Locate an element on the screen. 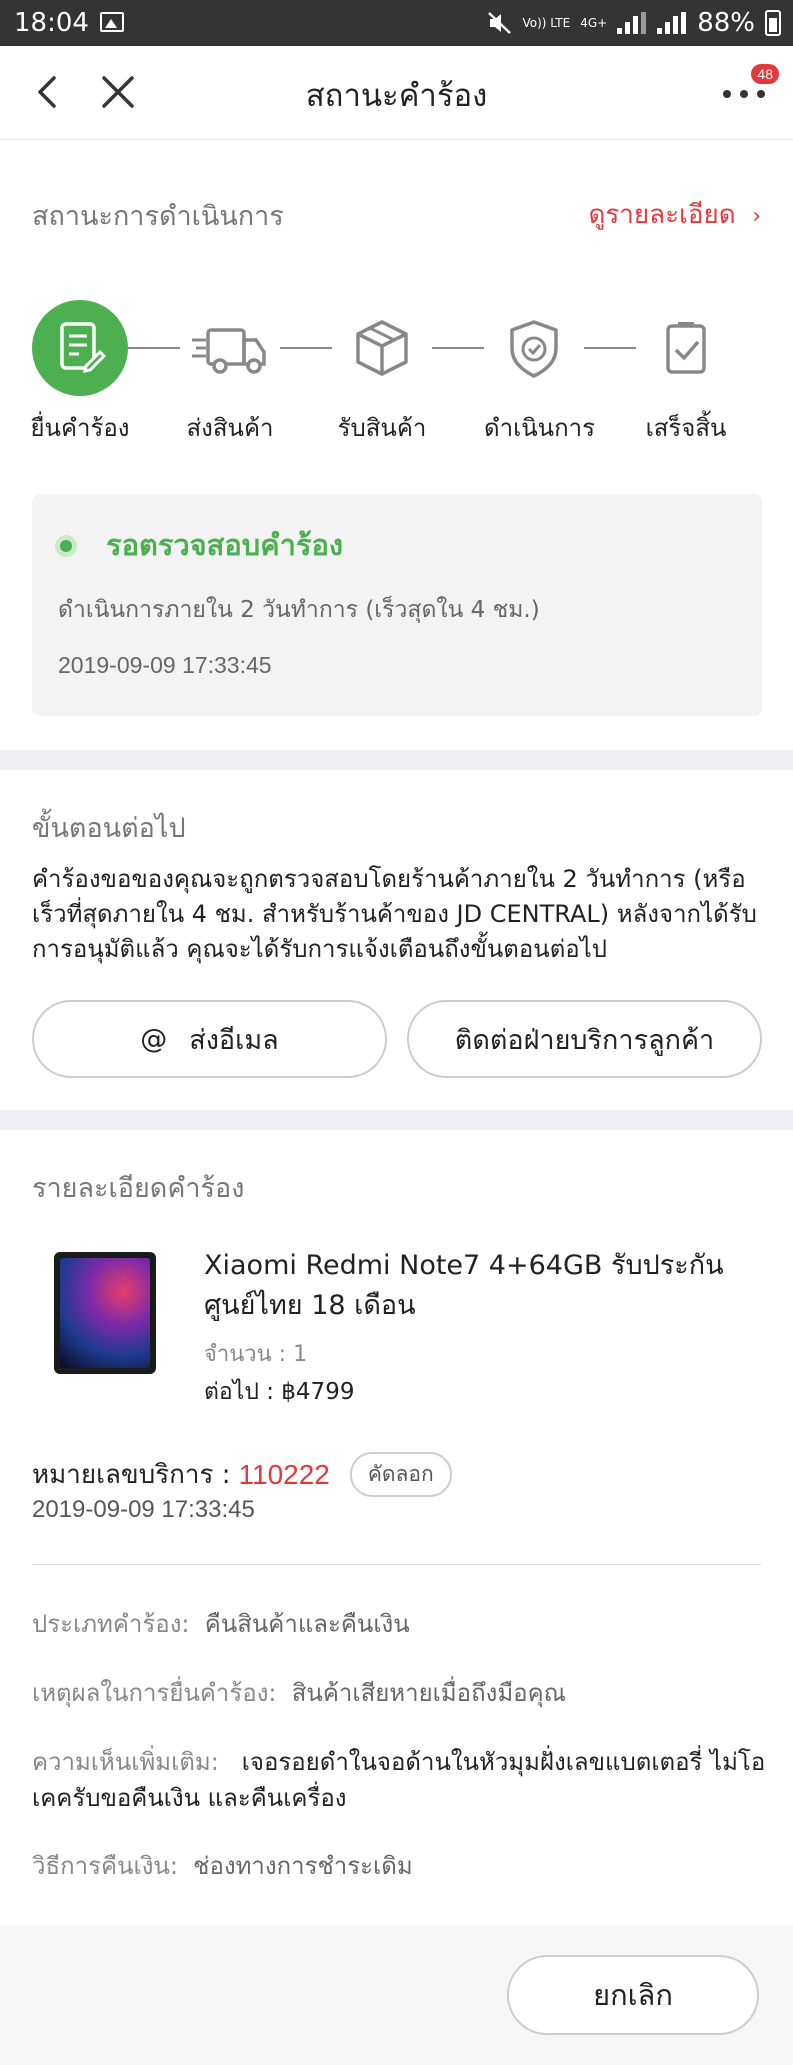 The width and height of the screenshot is (793, 2065). service-number-row: หมายเลขบริการ : 110222 คัดลอก is located at coordinates (242, 1474).